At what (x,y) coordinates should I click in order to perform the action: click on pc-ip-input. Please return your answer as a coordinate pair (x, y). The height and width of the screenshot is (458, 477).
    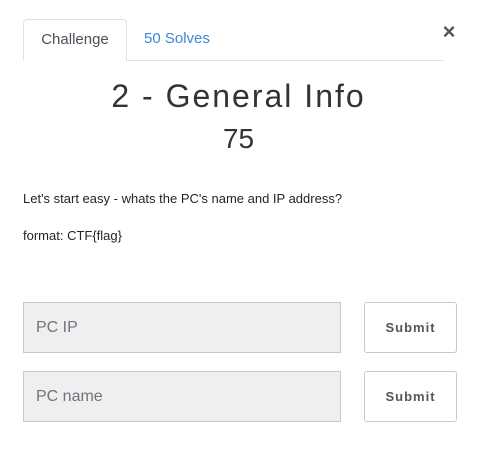
    Looking at the image, I should click on (182, 327).